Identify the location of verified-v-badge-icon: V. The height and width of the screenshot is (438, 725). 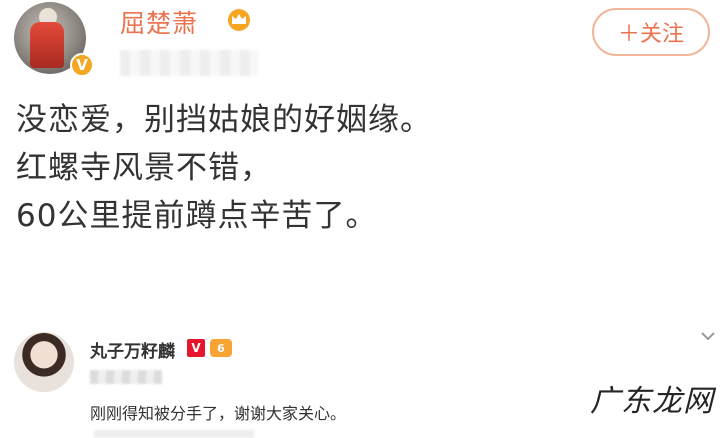
(196, 348).